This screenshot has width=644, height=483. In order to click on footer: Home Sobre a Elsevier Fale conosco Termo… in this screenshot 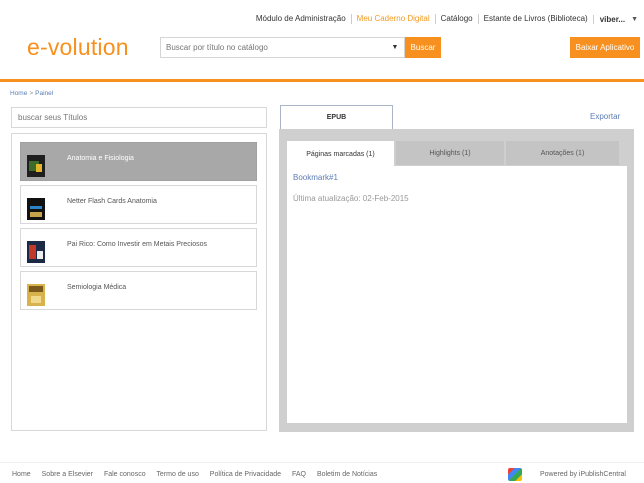, I will do `click(322, 475)`.